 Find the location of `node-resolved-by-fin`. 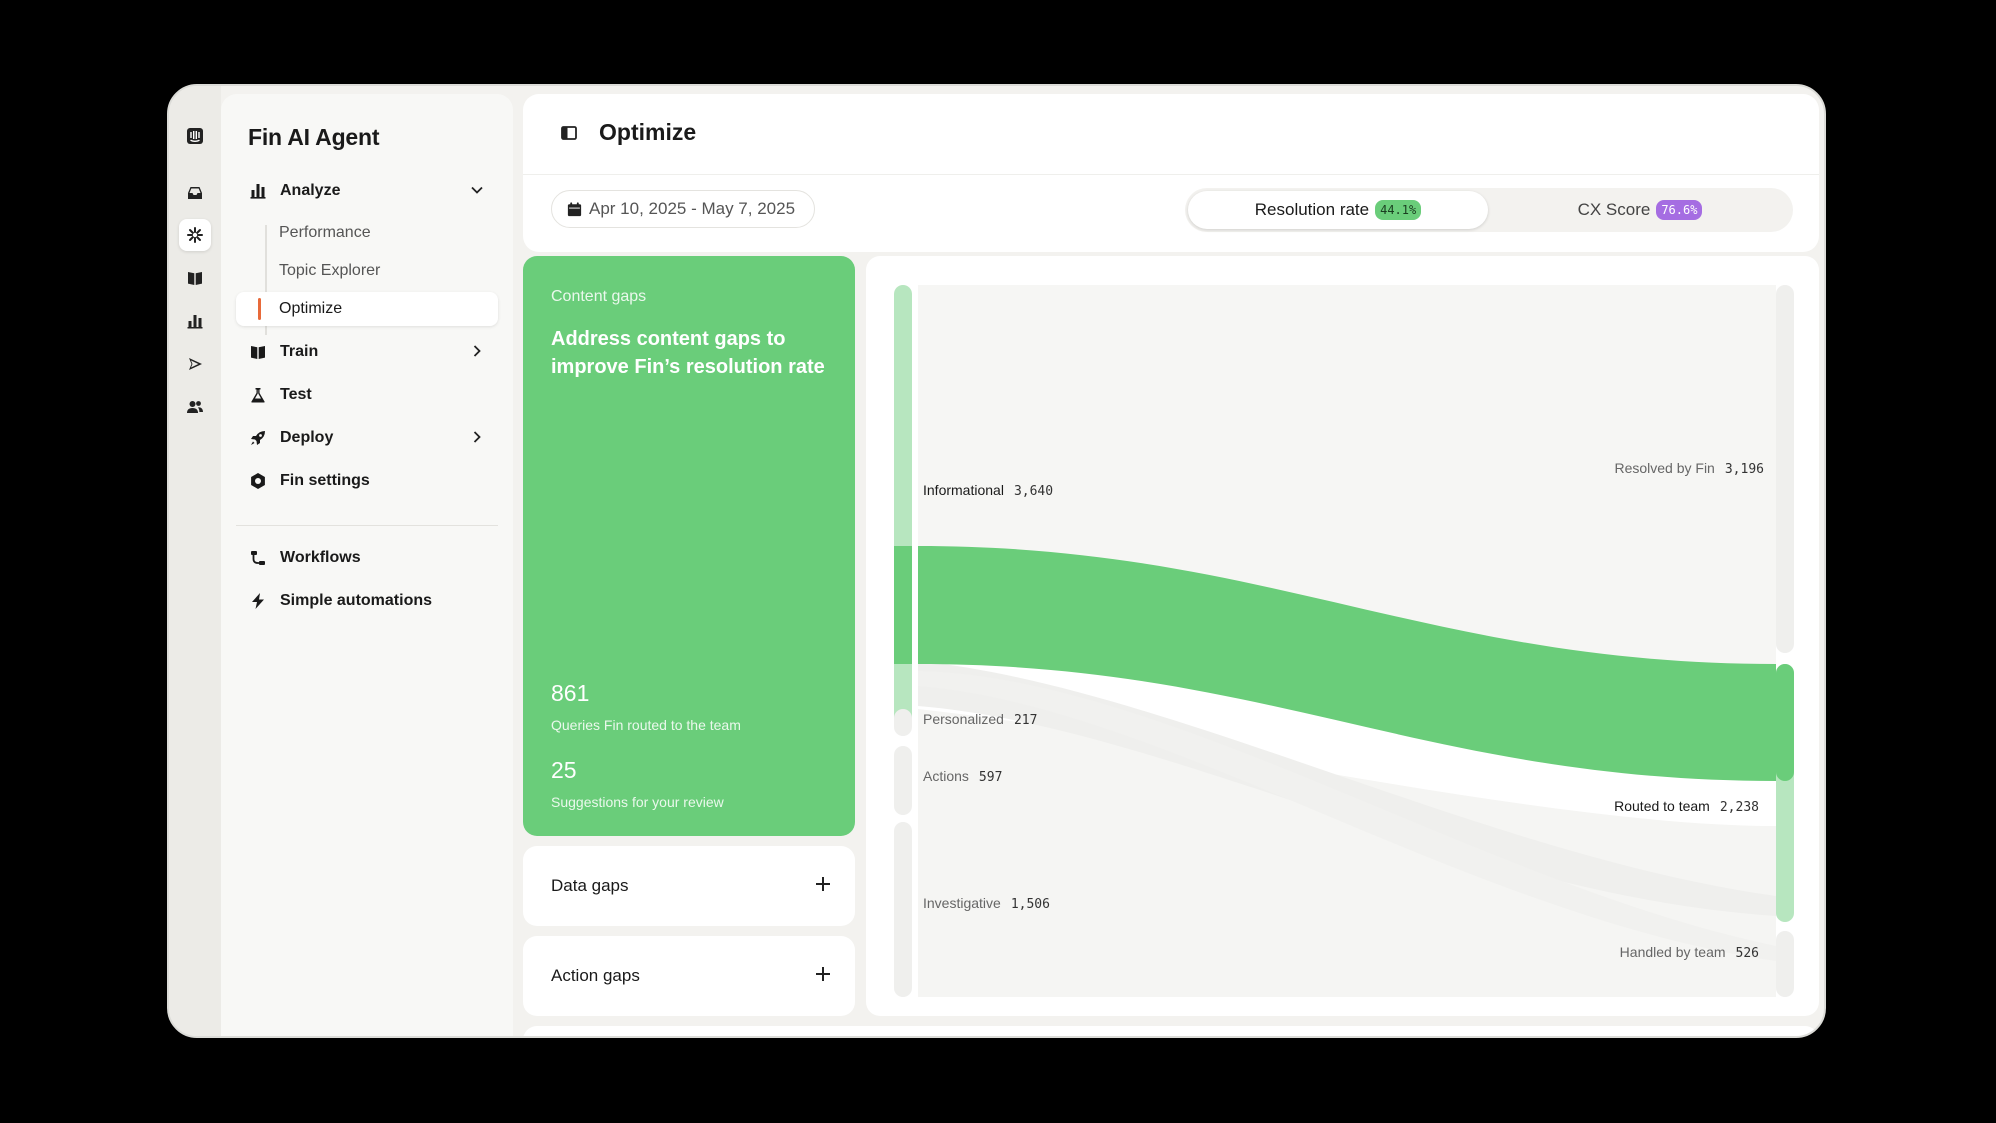

node-resolved-by-fin is located at coordinates (1785, 469).